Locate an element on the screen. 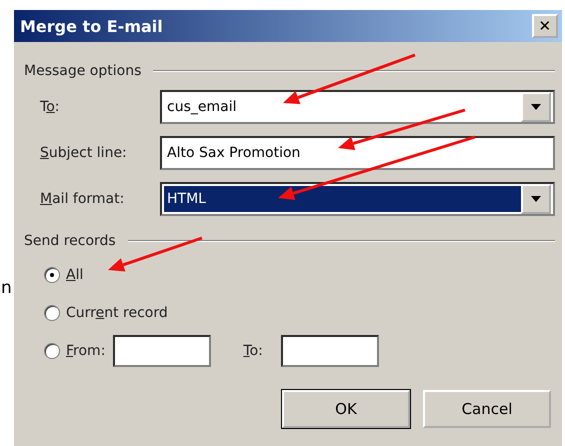 The width and height of the screenshot is (565, 446). window-title: Merge to E-mail is located at coordinates (91, 26).